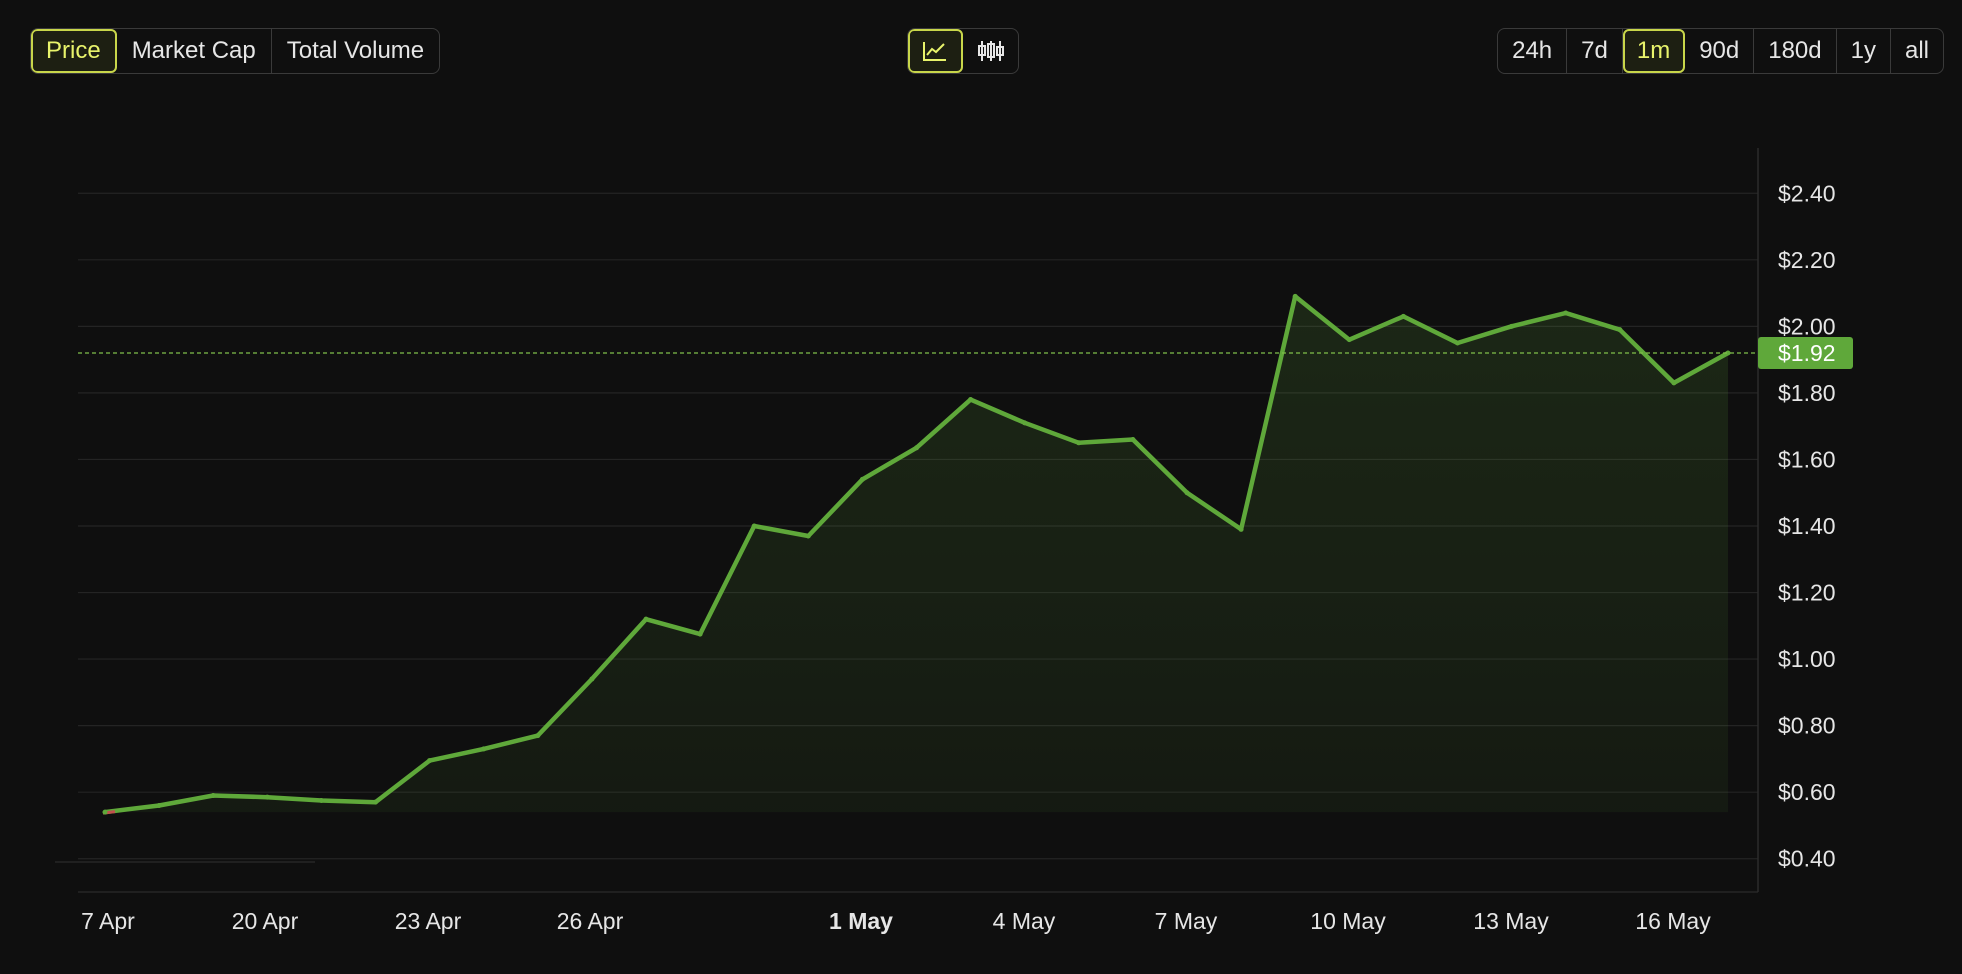 Image resolution: width=1962 pixels, height=974 pixels. Describe the element at coordinates (1807, 326) in the screenshot. I see `y-tick-label: $2.00` at that location.